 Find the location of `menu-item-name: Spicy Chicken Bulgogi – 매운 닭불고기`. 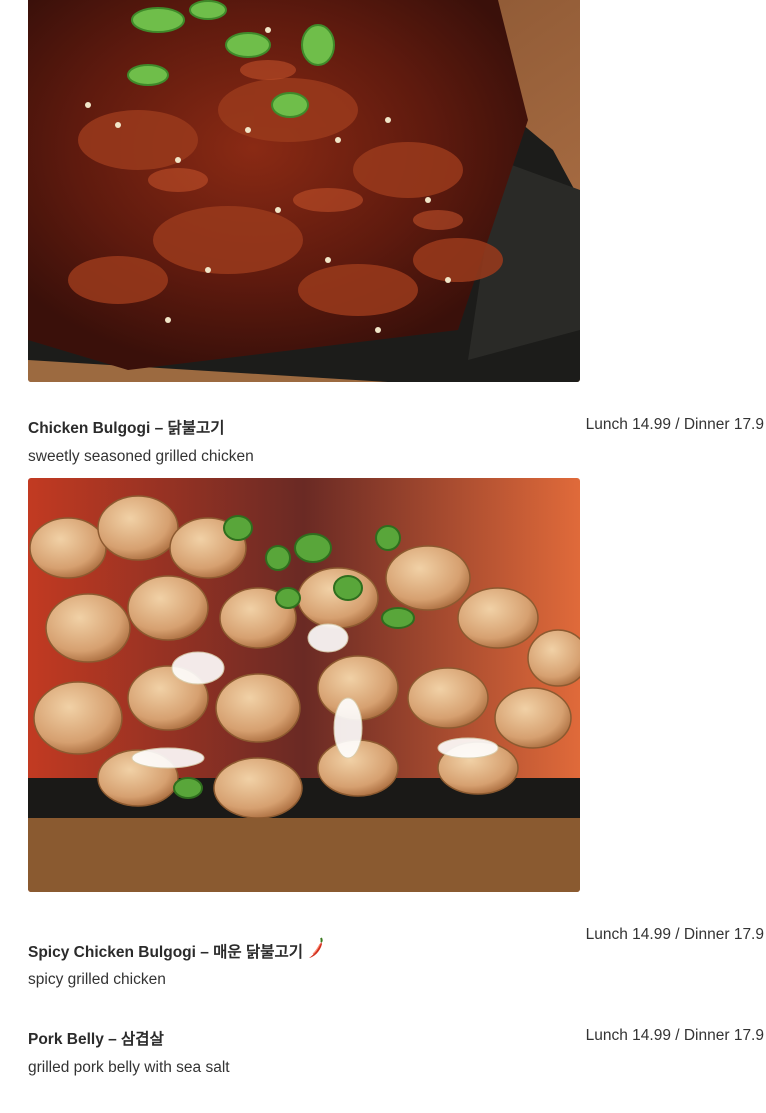

menu-item-name: Spicy Chicken Bulgogi – 매운 닭불고기 is located at coordinates (166, 952).